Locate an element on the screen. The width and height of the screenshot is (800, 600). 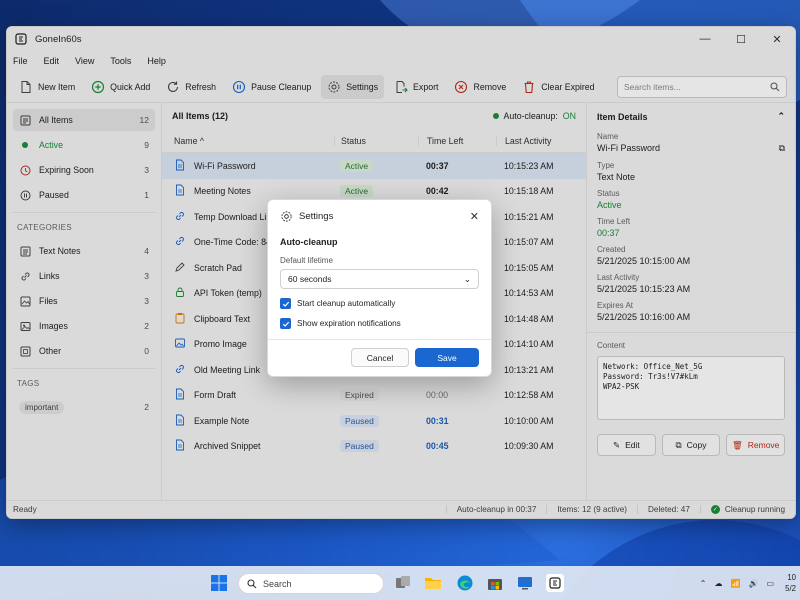
lifetime-label: Default lifetime is located at coordinates (306, 260).